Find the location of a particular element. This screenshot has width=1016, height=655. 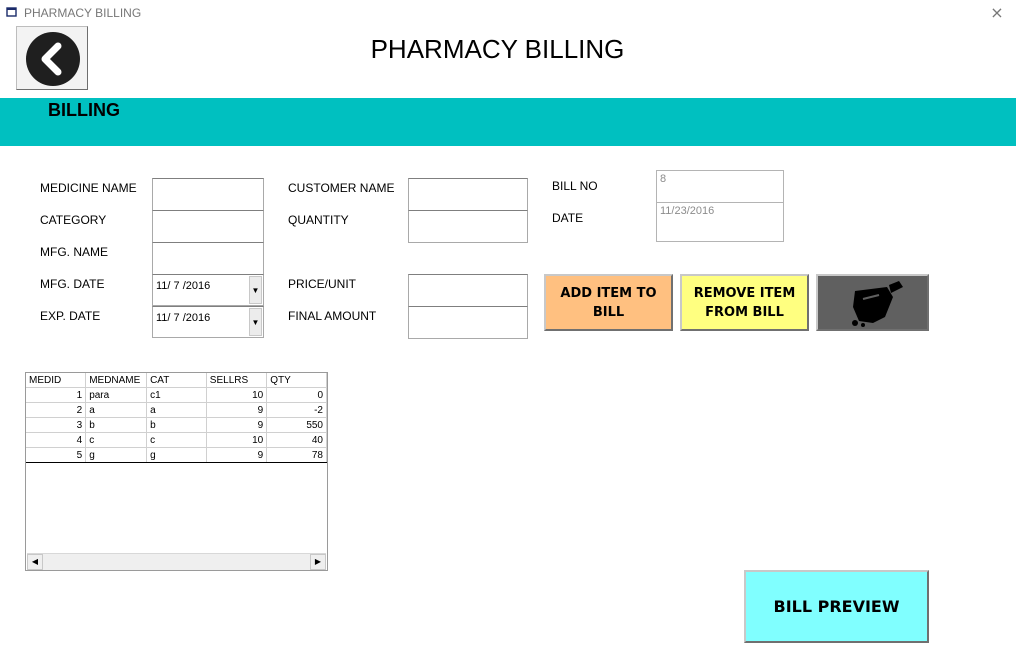

column-header-medname: MEDNAME is located at coordinates (116, 380).